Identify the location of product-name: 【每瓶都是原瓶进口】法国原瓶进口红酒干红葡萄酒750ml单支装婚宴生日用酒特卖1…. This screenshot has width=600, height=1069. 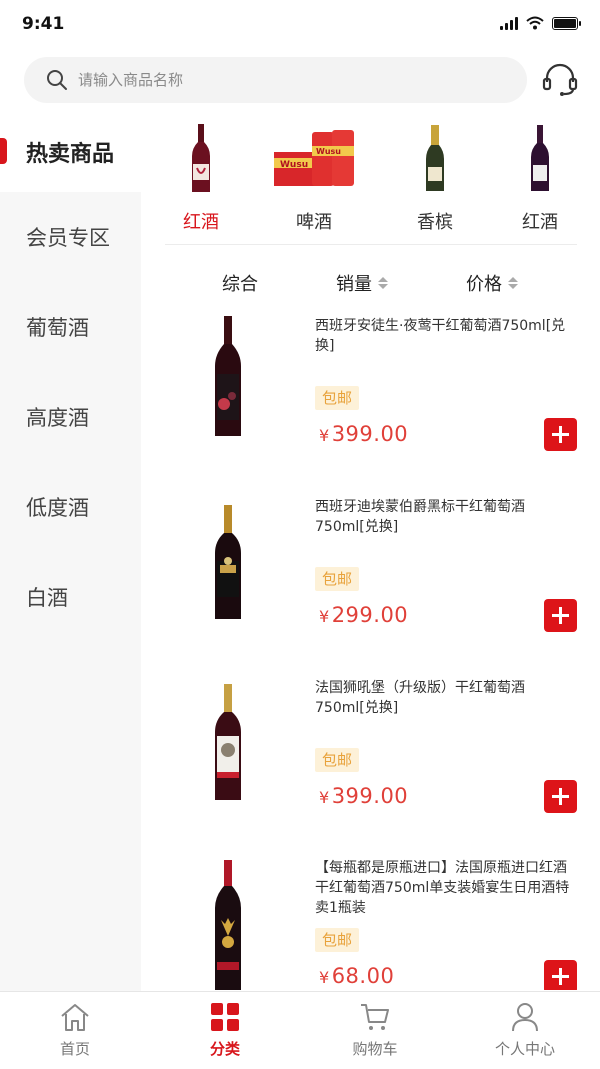
(442, 888).